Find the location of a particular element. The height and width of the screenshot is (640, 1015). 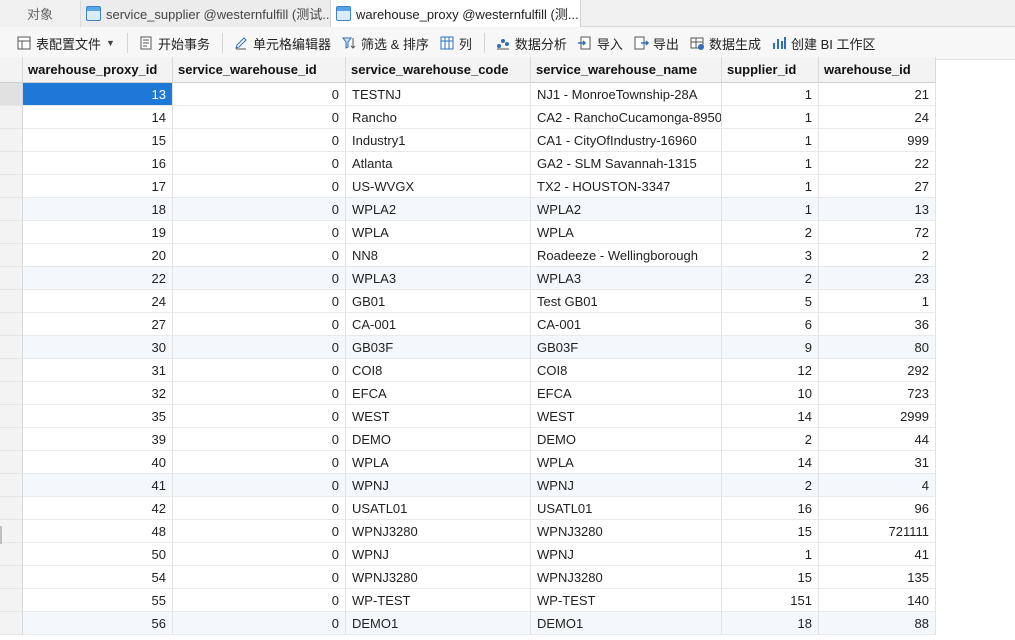

table-row: 32 0 EFCA EFCA 10 723 is located at coordinates (479, 393).